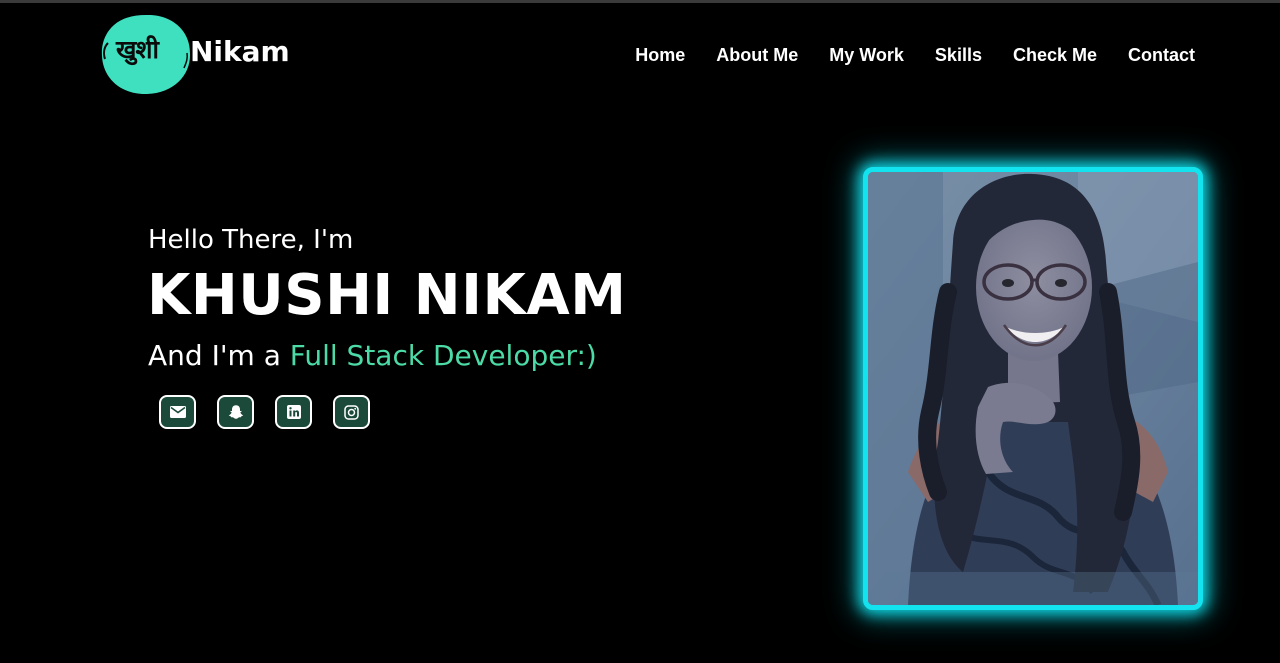  What do you see at coordinates (443, 355) in the screenshot?
I see `hero-role: Full Stack Developer:)` at bounding box center [443, 355].